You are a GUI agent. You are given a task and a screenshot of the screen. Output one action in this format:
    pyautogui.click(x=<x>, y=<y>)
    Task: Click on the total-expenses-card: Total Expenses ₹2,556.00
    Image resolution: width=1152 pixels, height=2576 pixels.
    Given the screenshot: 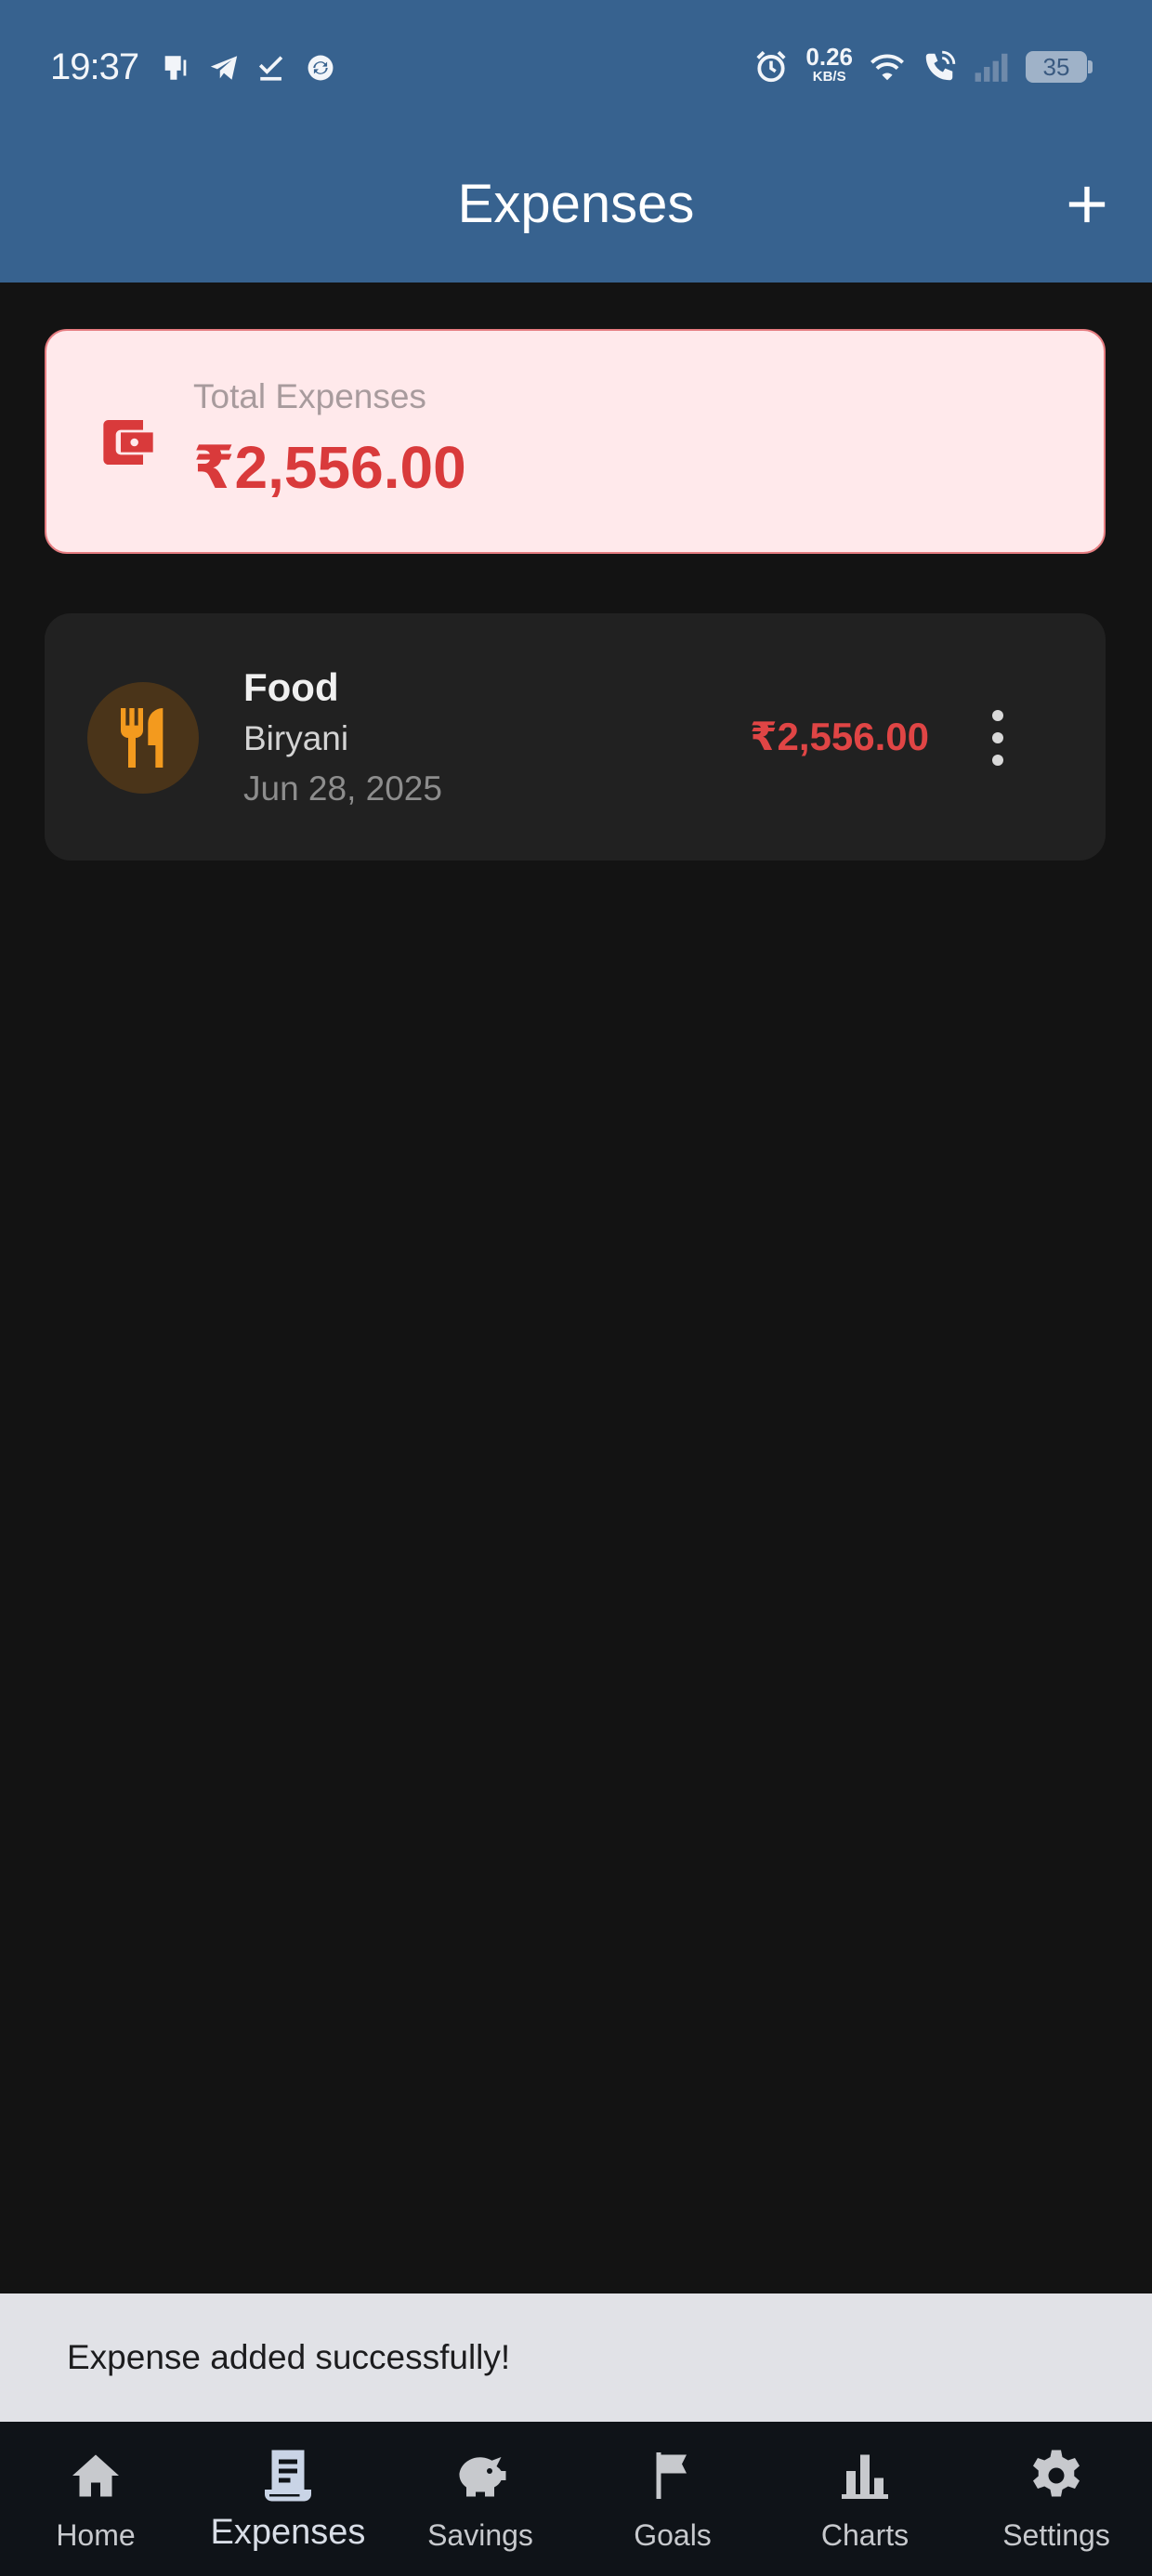 What is the action you would take?
    pyautogui.click(x=575, y=441)
    